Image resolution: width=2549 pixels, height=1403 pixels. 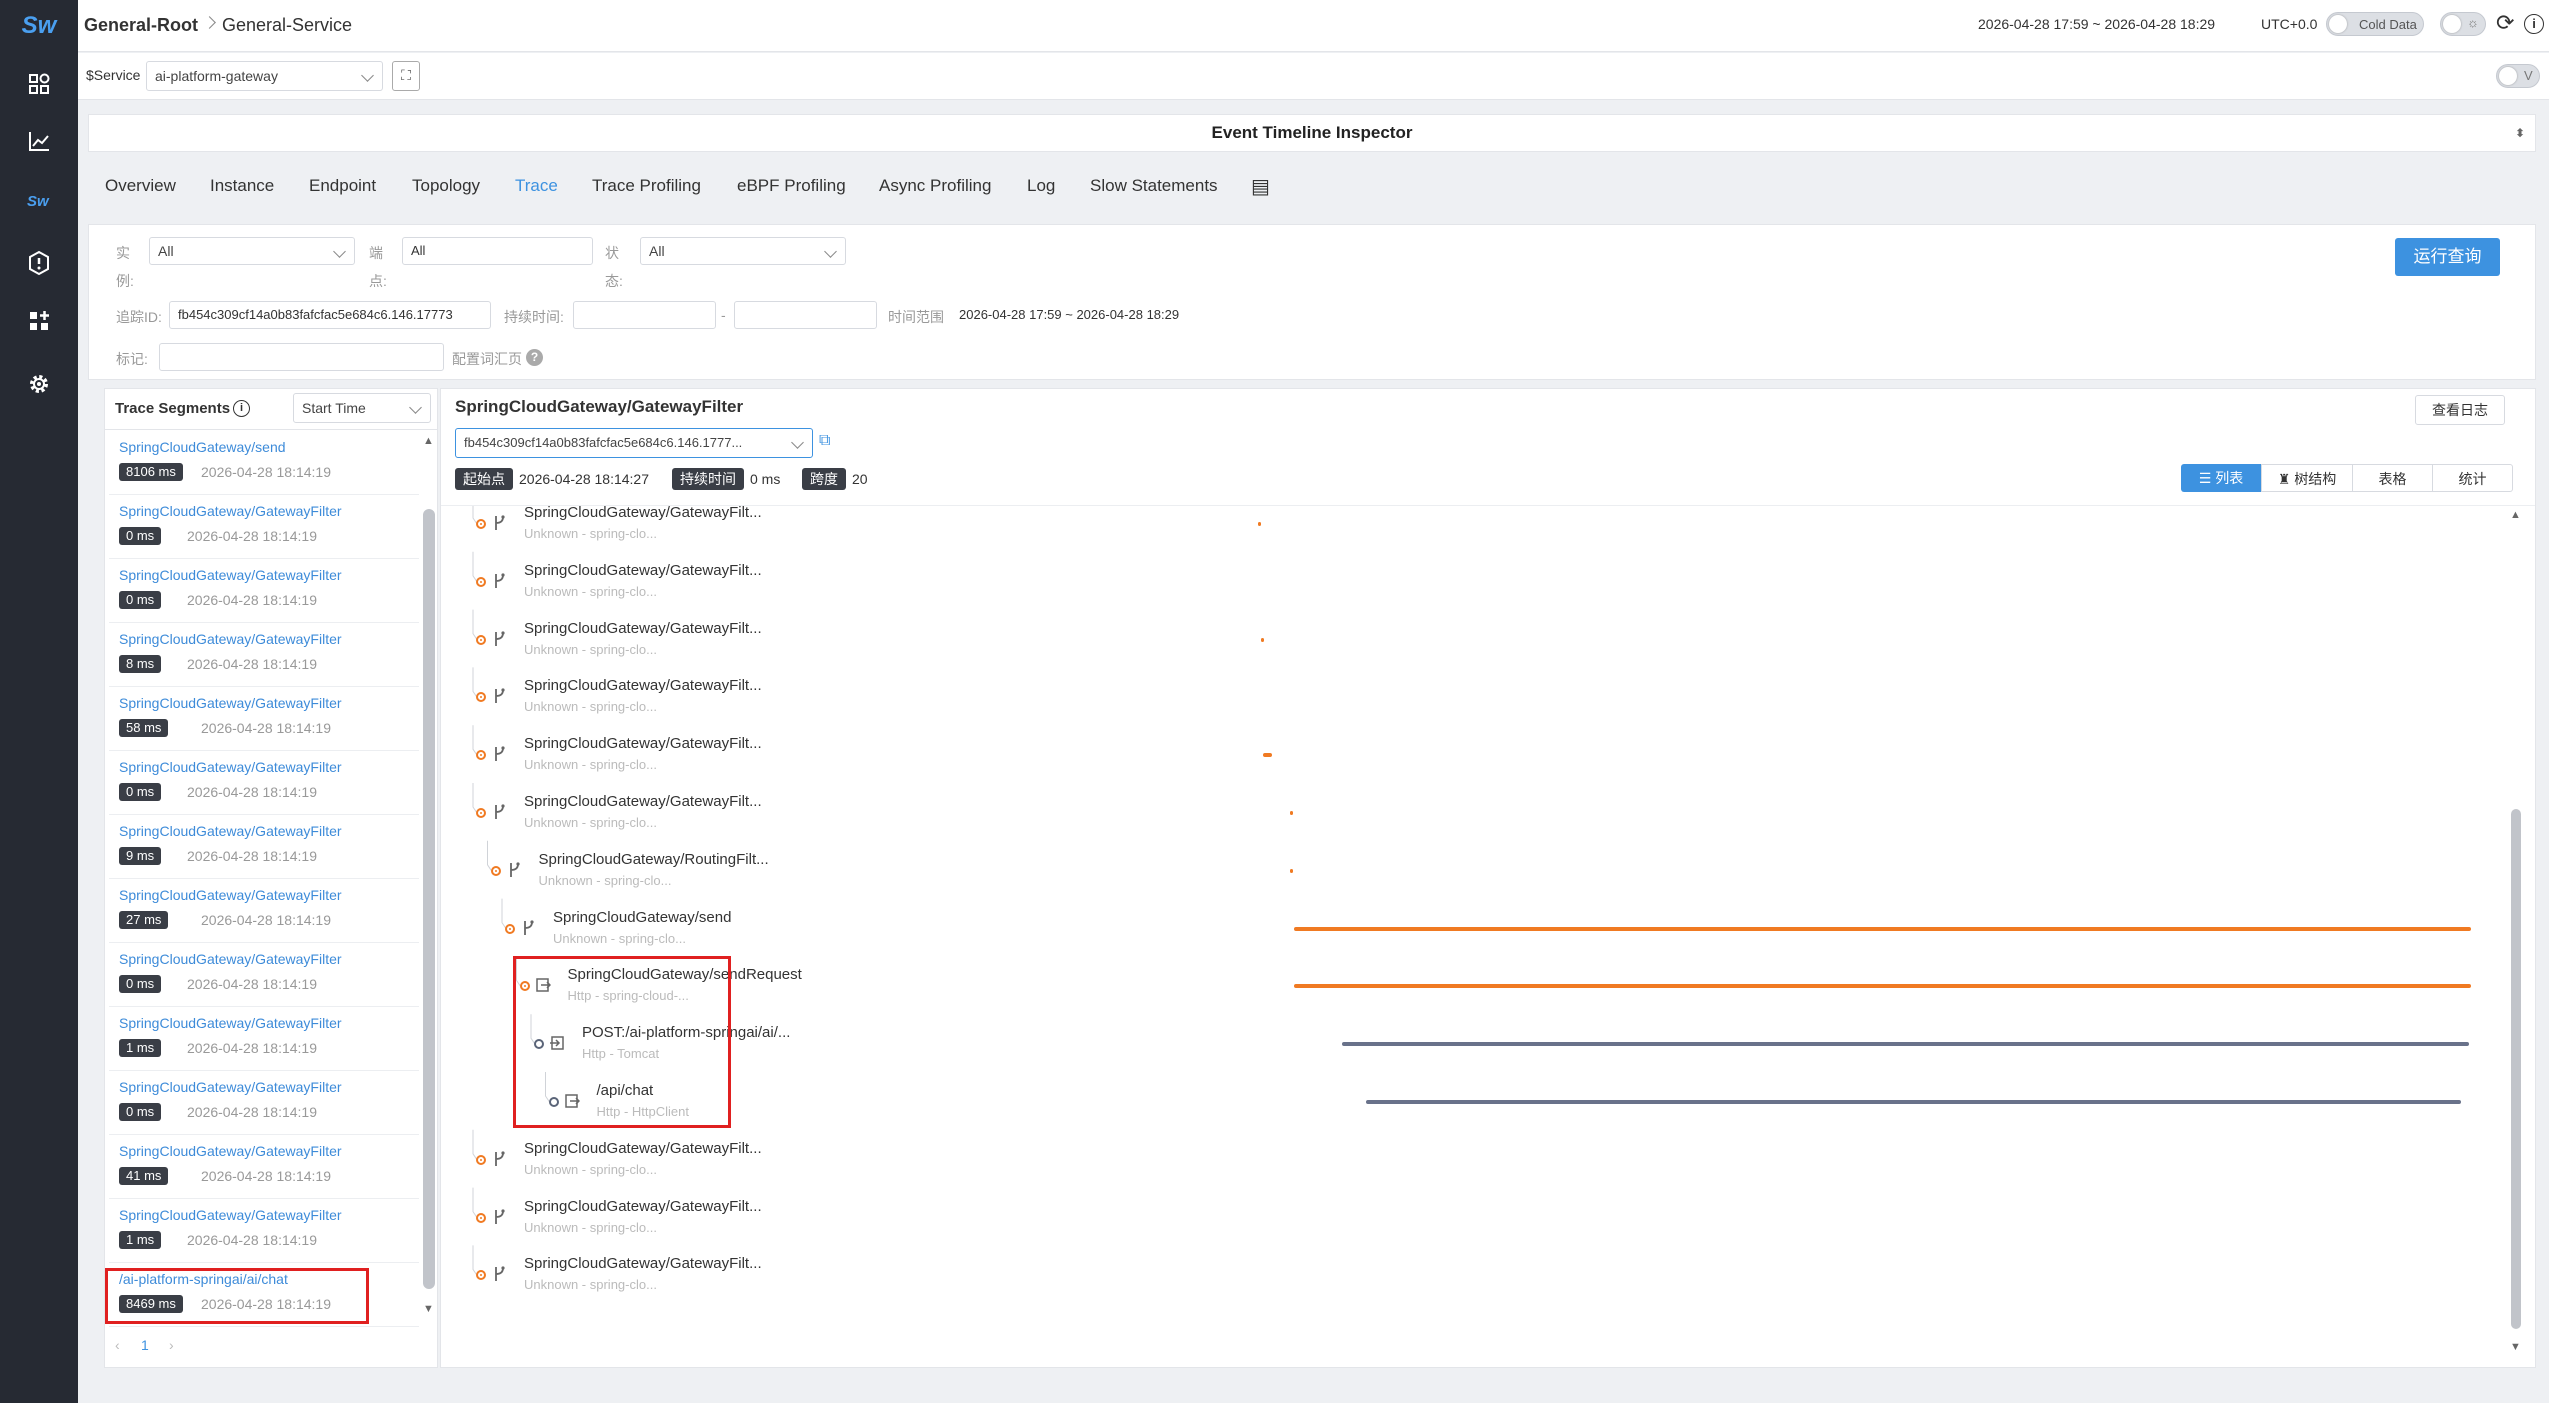 What do you see at coordinates (497, 251) in the screenshot?
I see `endpoint-input: All` at bounding box center [497, 251].